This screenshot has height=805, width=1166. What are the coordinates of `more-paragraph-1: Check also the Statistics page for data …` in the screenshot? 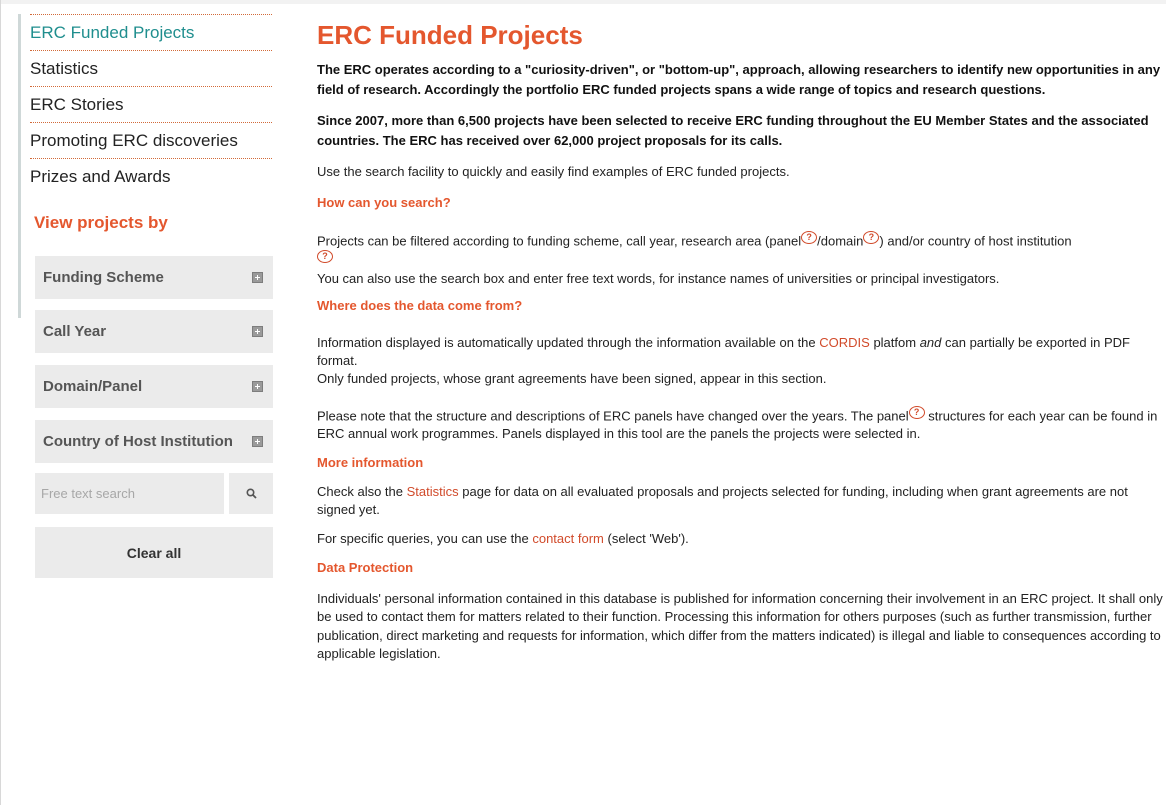 It's located at (741, 501).